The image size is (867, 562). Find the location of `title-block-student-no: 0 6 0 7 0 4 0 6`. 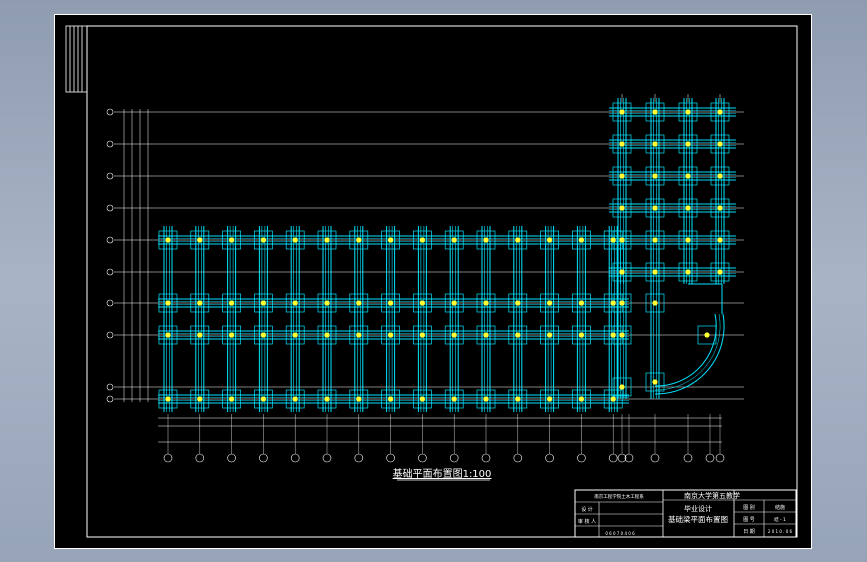

title-block-student-no: 0 6 0 7 0 4 0 6 is located at coordinates (620, 533).